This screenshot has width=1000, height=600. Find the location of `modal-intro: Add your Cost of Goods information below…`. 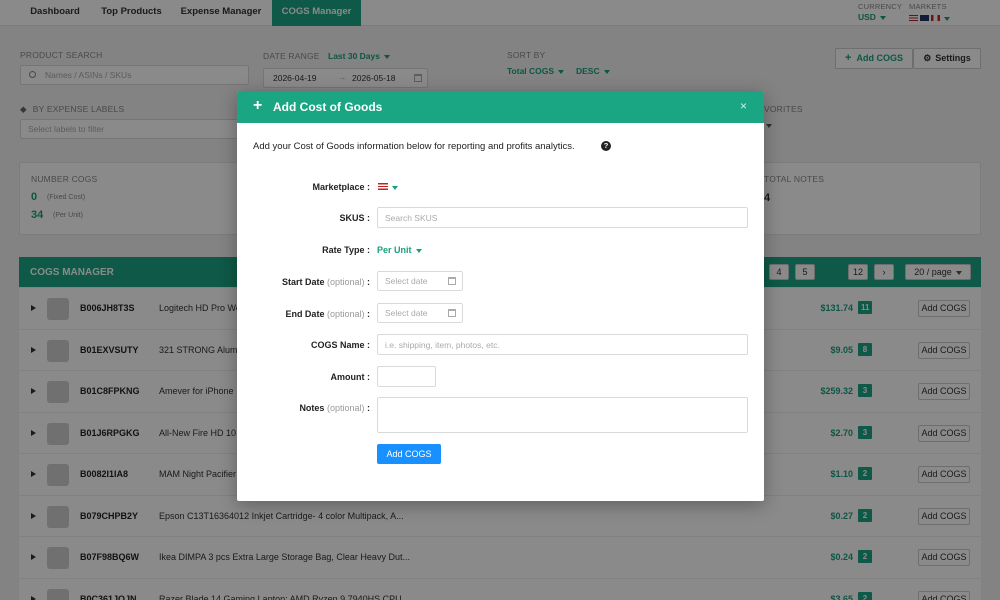

modal-intro: Add your Cost of Goods information below… is located at coordinates (414, 146).